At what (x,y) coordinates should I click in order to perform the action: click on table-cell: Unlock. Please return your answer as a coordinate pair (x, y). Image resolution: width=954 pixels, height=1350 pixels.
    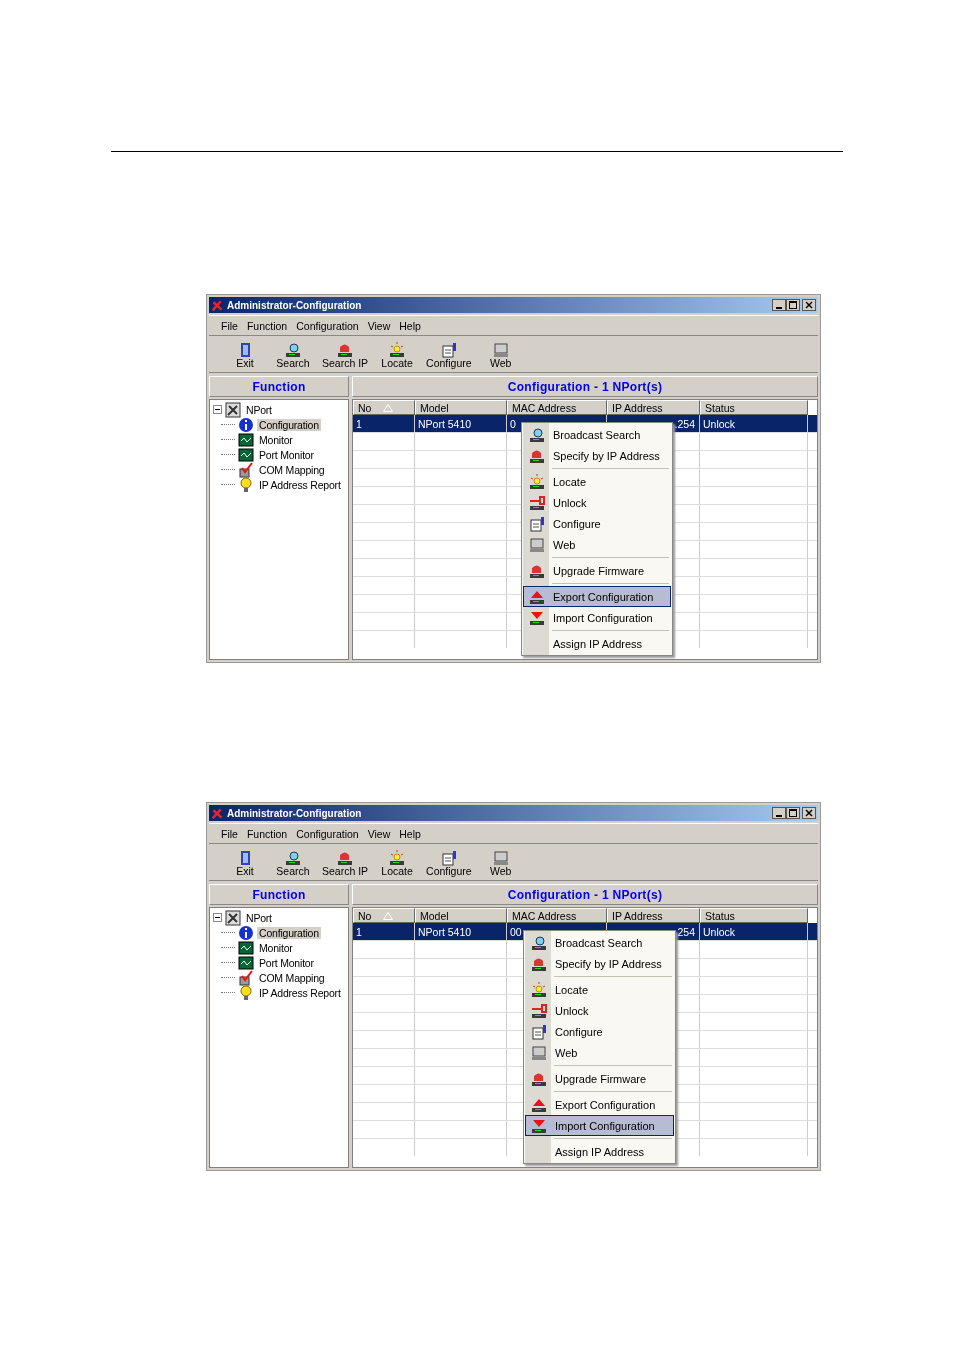
    Looking at the image, I should click on (754, 931).